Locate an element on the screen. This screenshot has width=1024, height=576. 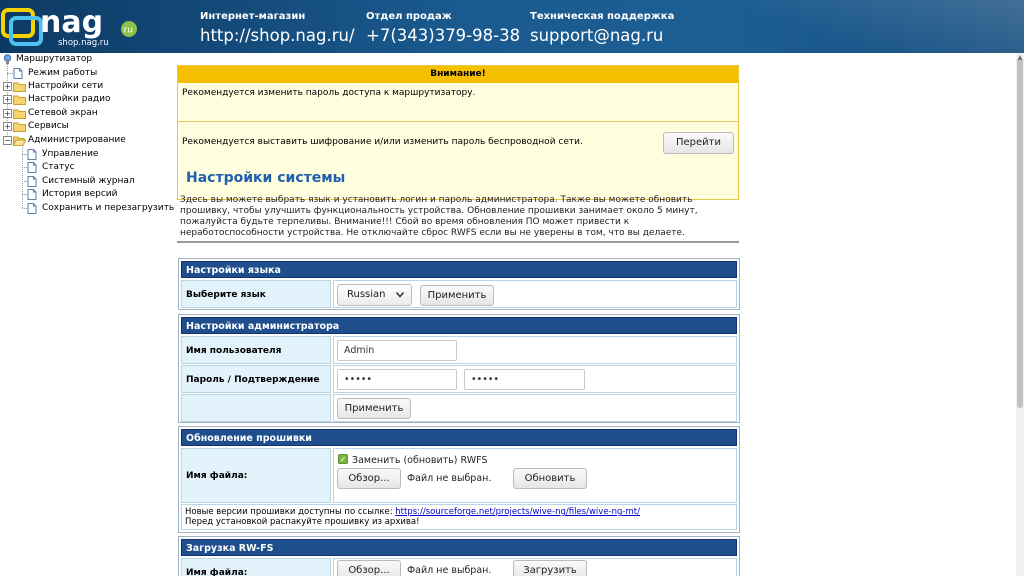
tree-root: Маршрутизатор is located at coordinates (82, 59).